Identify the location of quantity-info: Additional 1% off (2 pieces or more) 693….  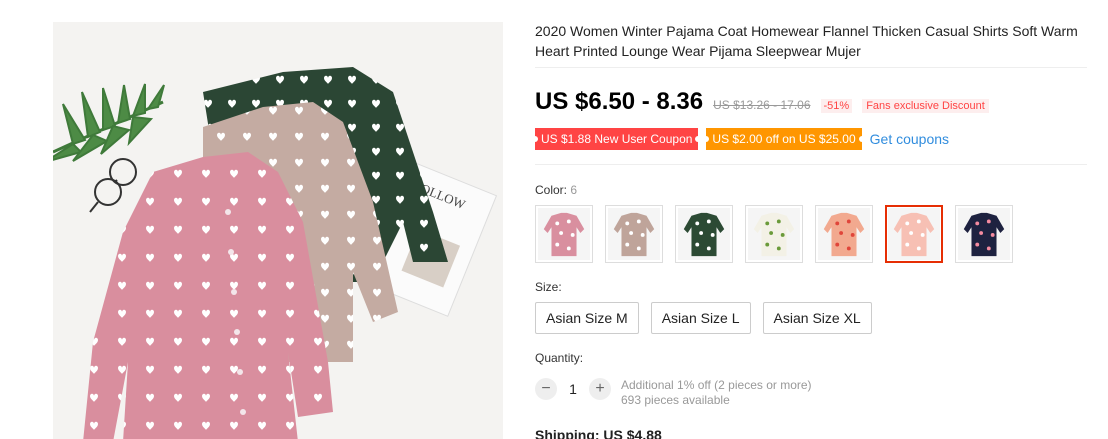
(716, 393).